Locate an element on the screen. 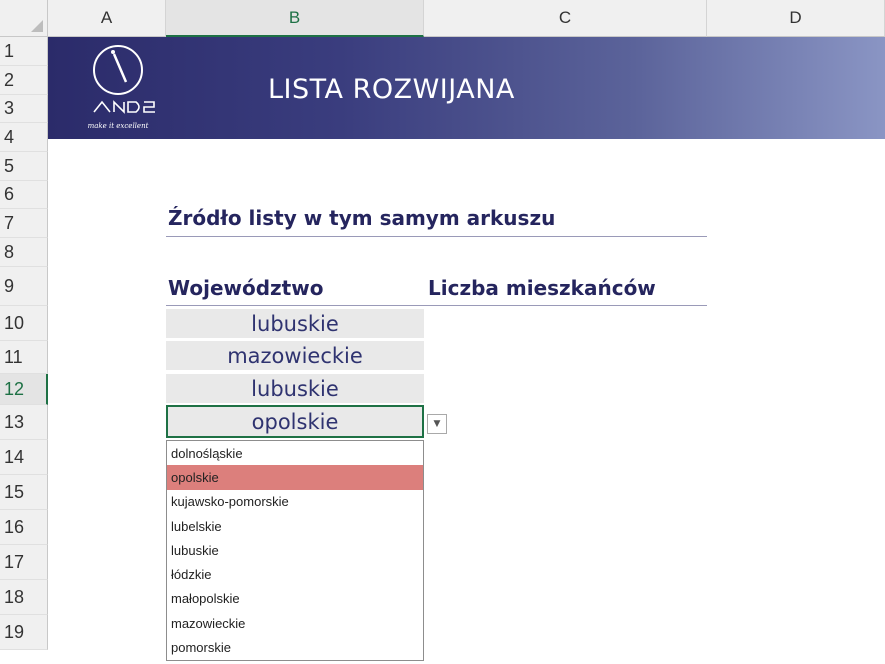  column-header-a: A is located at coordinates (107, 18).